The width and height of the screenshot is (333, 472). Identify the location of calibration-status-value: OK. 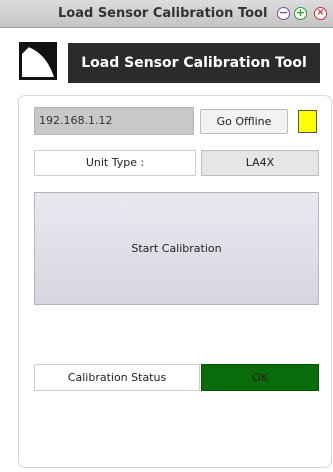
(260, 377).